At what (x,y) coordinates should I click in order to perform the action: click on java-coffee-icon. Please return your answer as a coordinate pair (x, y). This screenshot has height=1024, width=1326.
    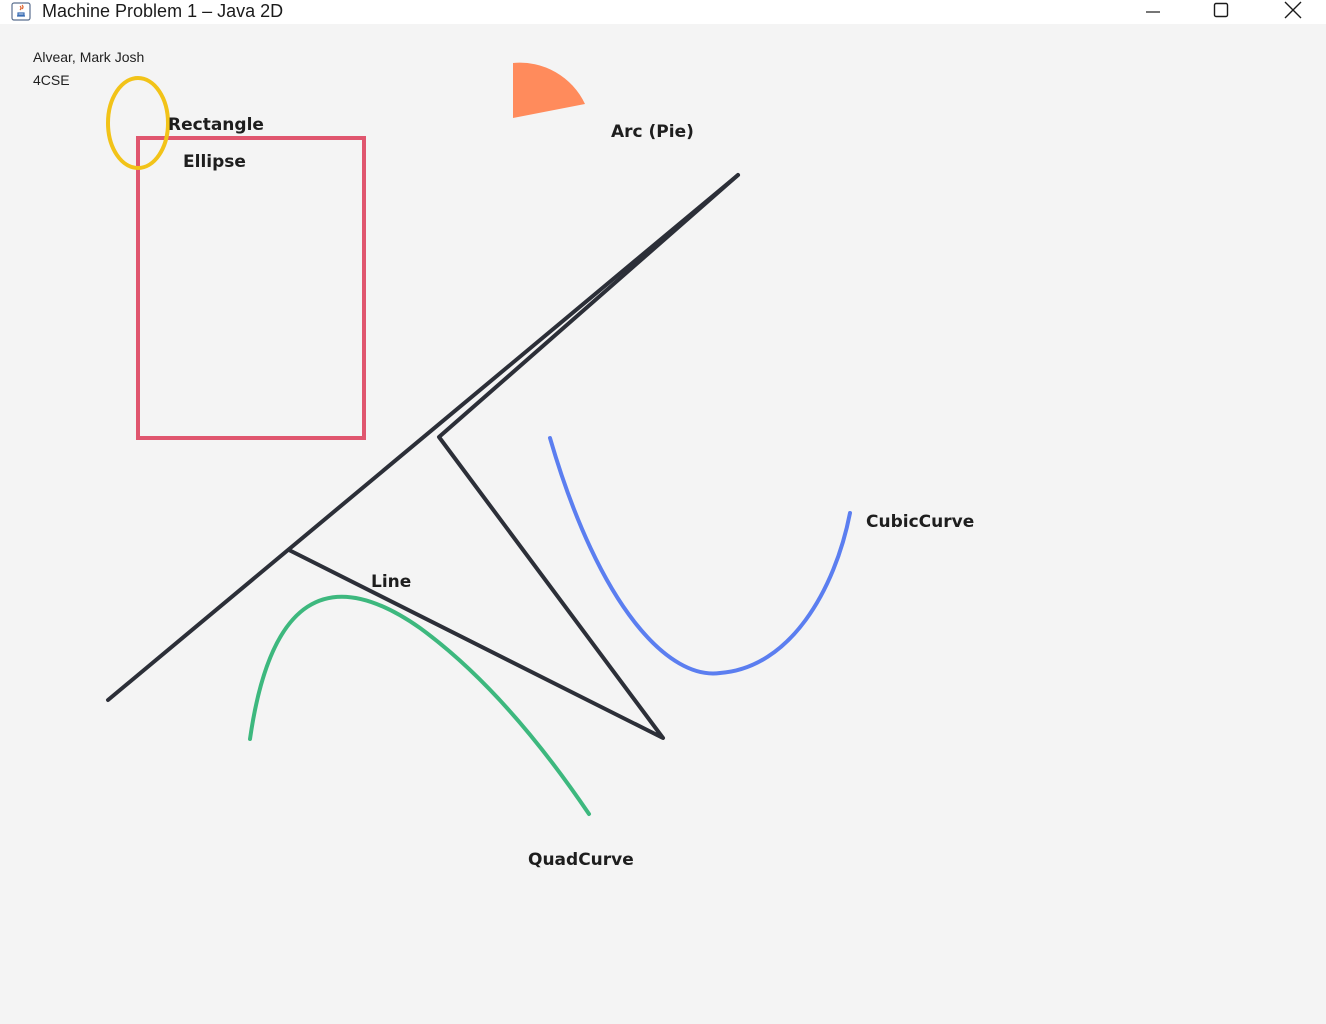
    Looking at the image, I should click on (21, 11).